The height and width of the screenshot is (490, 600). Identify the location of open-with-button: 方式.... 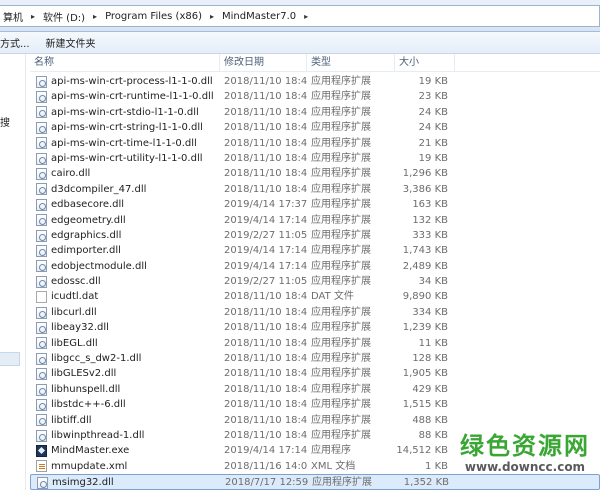
(19, 42).